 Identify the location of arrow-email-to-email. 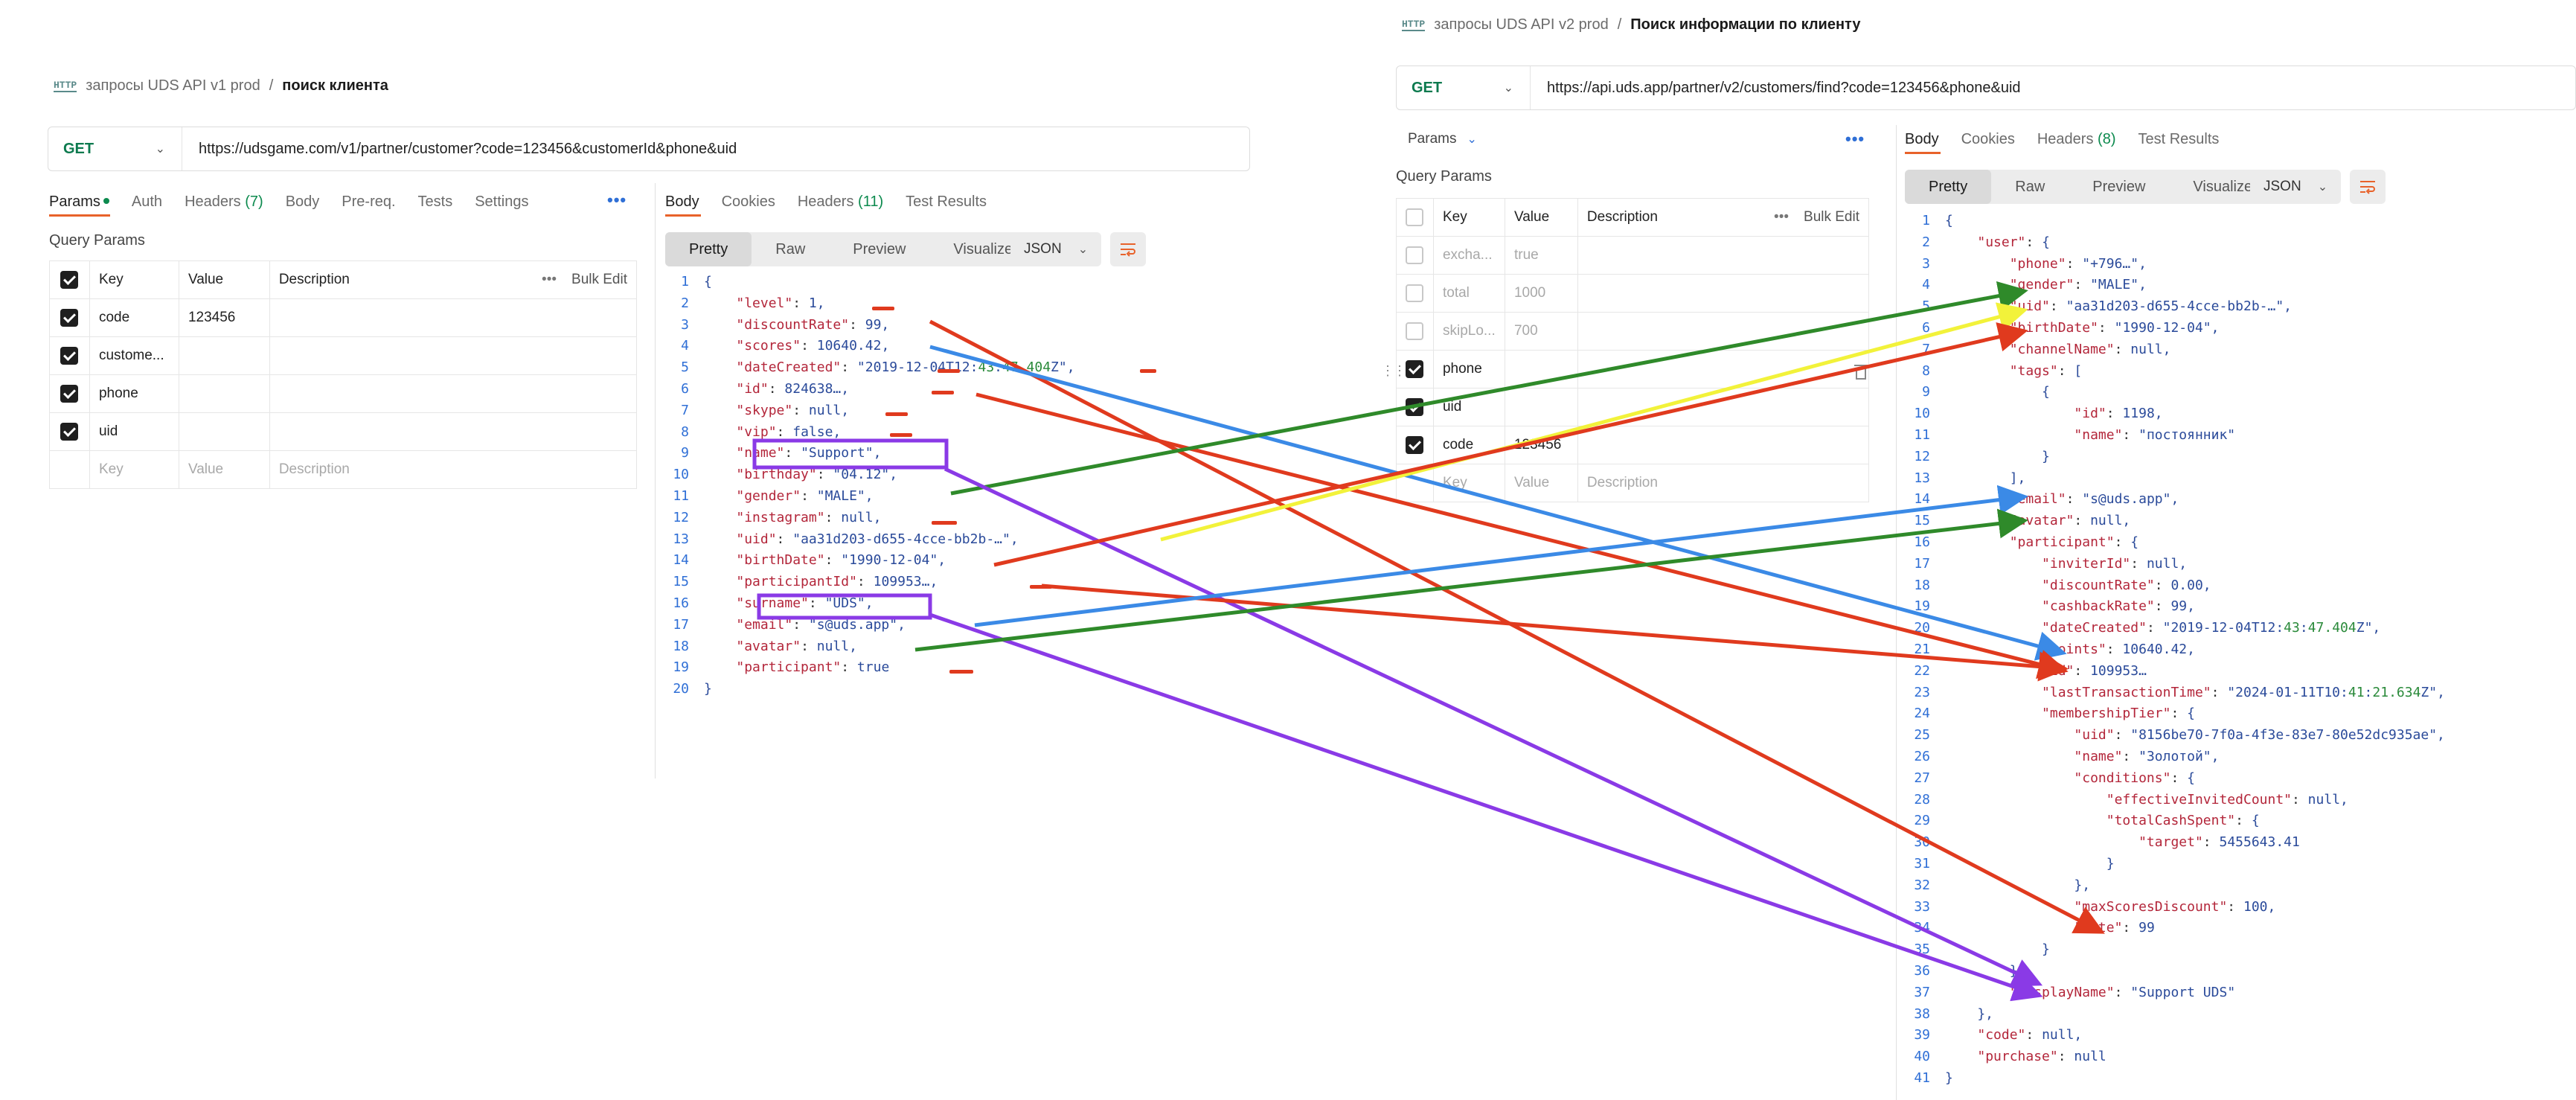
(1501, 556).